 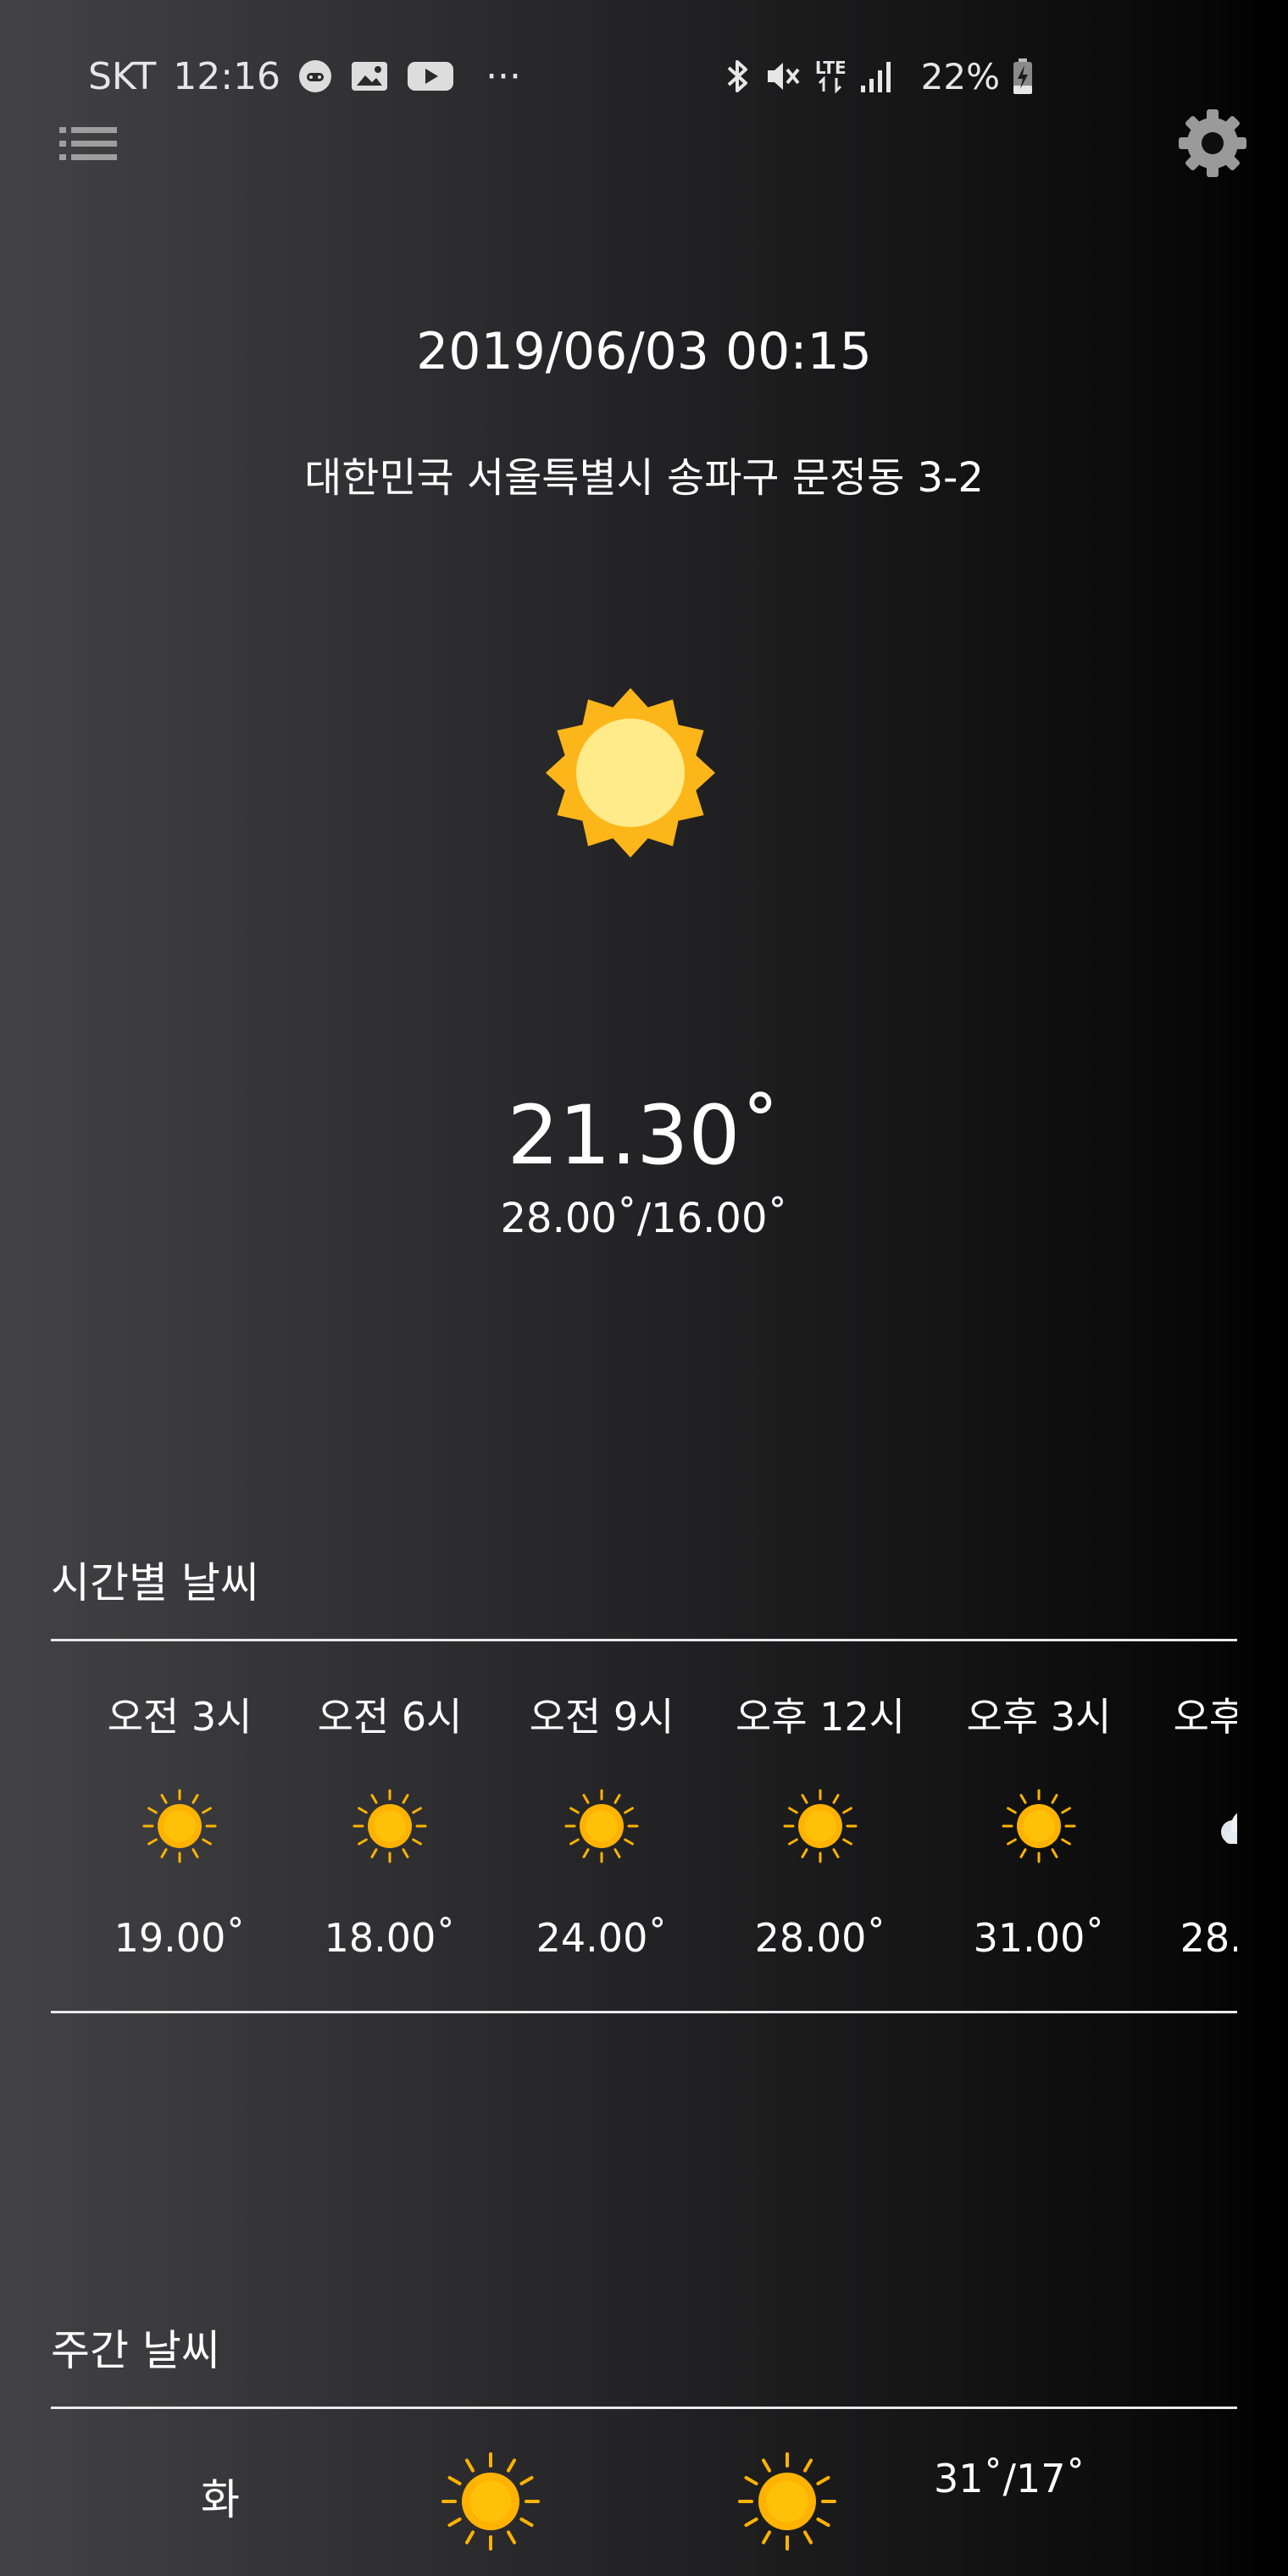 What do you see at coordinates (1222, 1826) in the screenshot?
I see `cloud-icon` at bounding box center [1222, 1826].